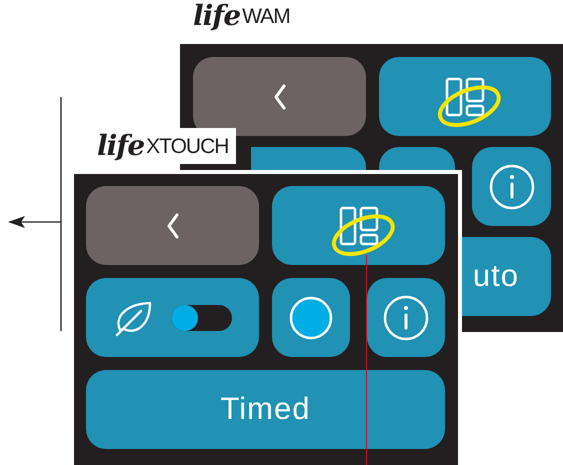  Describe the element at coordinates (265, 409) in the screenshot. I see `mode-button: Timed` at that location.